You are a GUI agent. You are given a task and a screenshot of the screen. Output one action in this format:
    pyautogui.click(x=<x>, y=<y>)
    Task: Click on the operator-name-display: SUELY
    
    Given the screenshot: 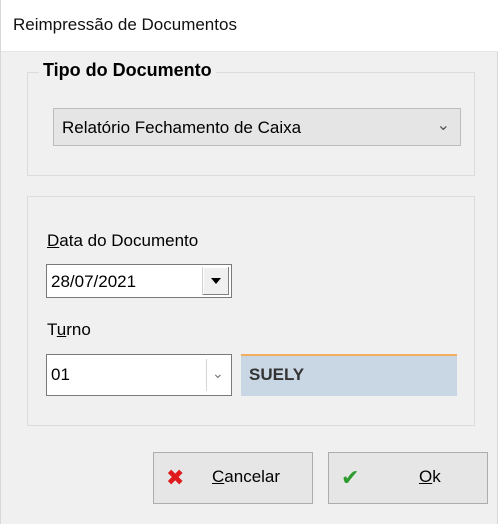 What is the action you would take?
    pyautogui.click(x=349, y=375)
    